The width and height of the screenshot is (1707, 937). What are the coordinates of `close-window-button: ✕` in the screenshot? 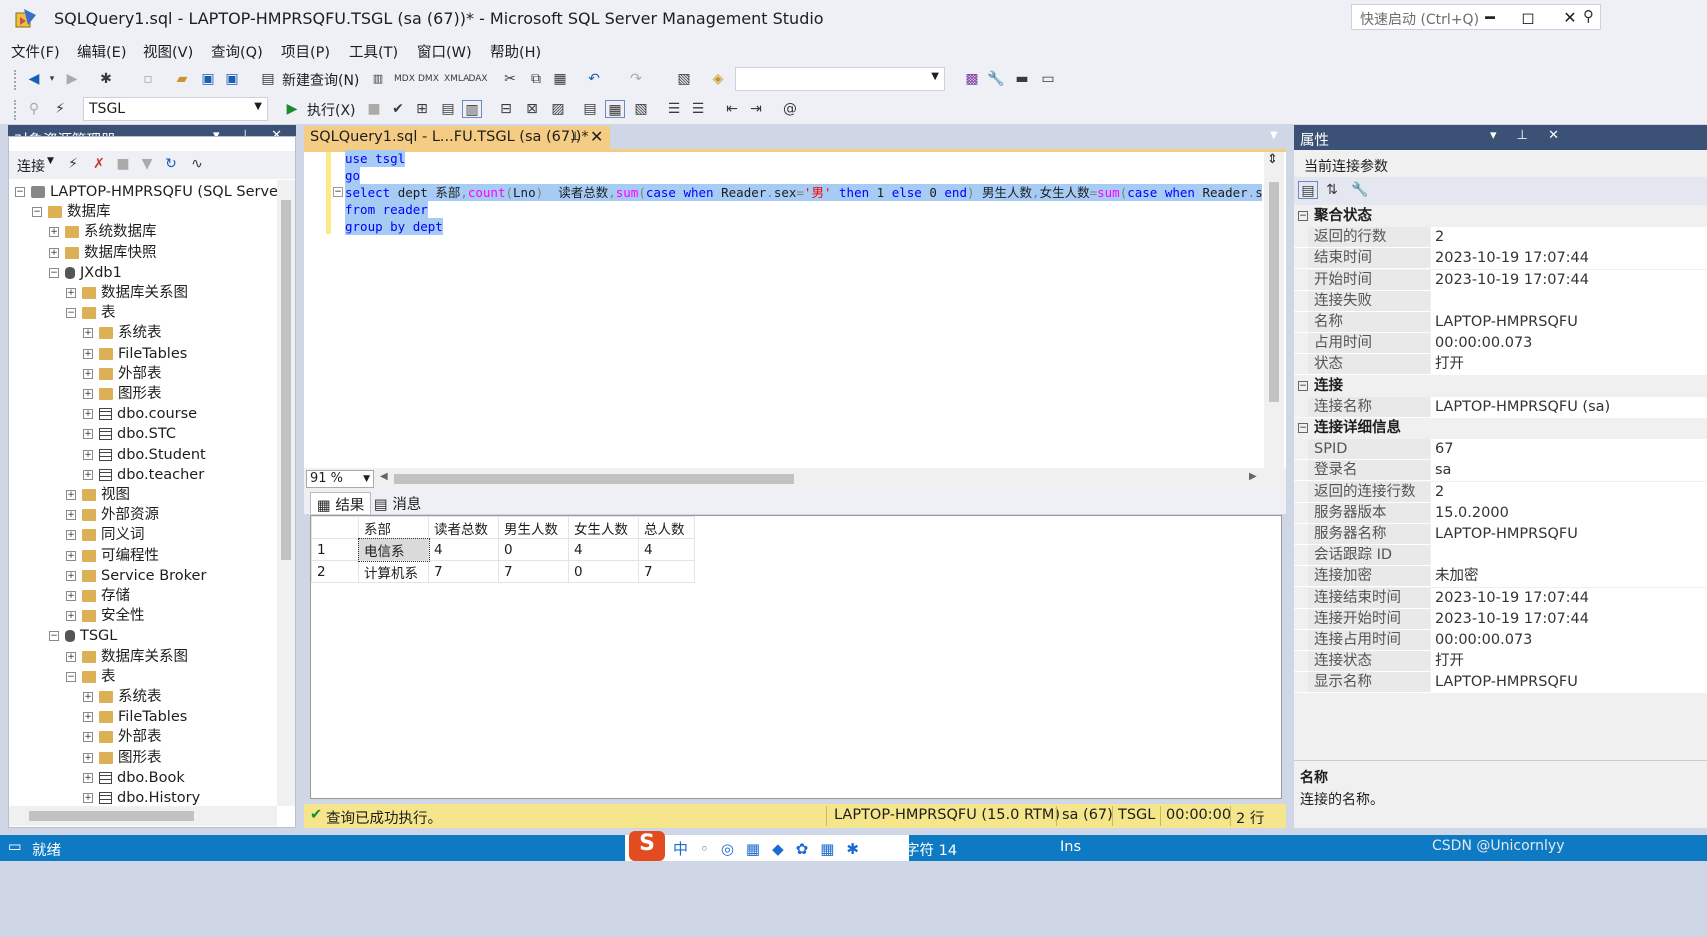 It's located at (1570, 18).